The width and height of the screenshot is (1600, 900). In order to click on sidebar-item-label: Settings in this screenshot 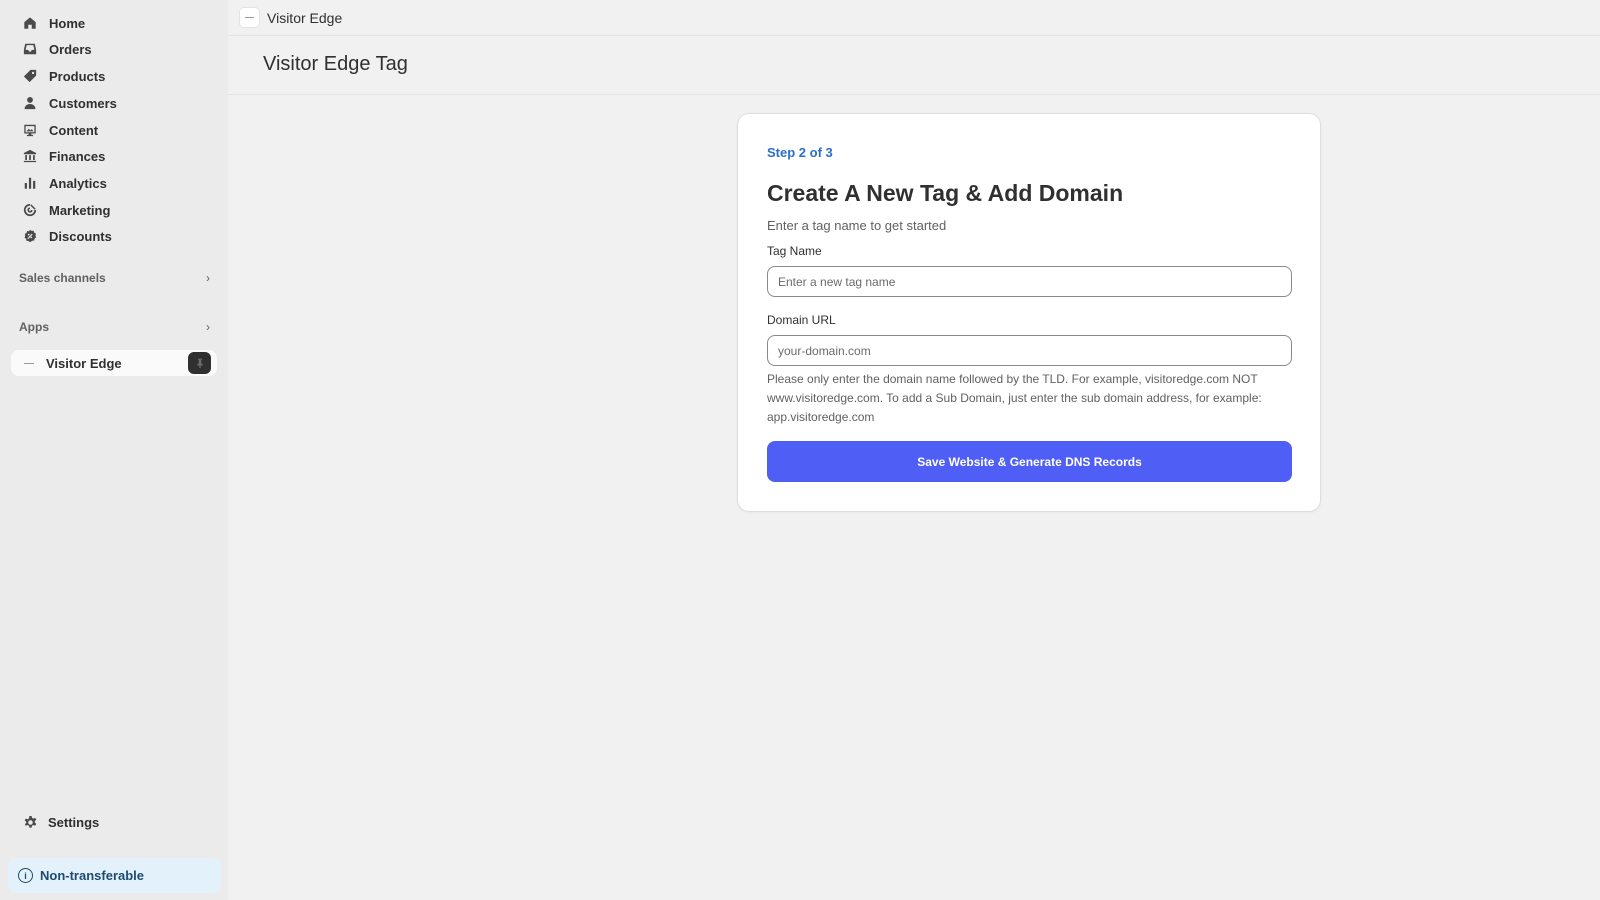, I will do `click(74, 822)`.